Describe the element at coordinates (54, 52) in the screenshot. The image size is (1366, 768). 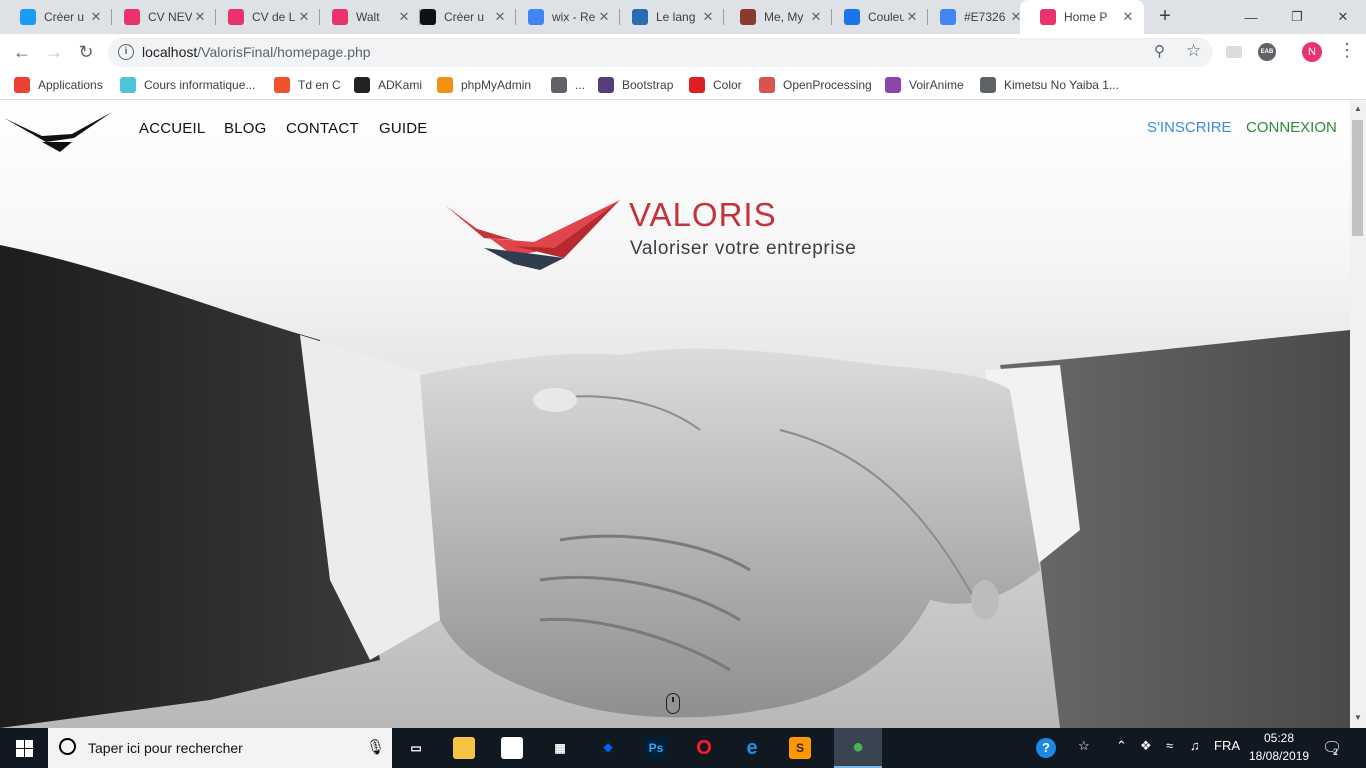
I see `forward-button: →` at that location.